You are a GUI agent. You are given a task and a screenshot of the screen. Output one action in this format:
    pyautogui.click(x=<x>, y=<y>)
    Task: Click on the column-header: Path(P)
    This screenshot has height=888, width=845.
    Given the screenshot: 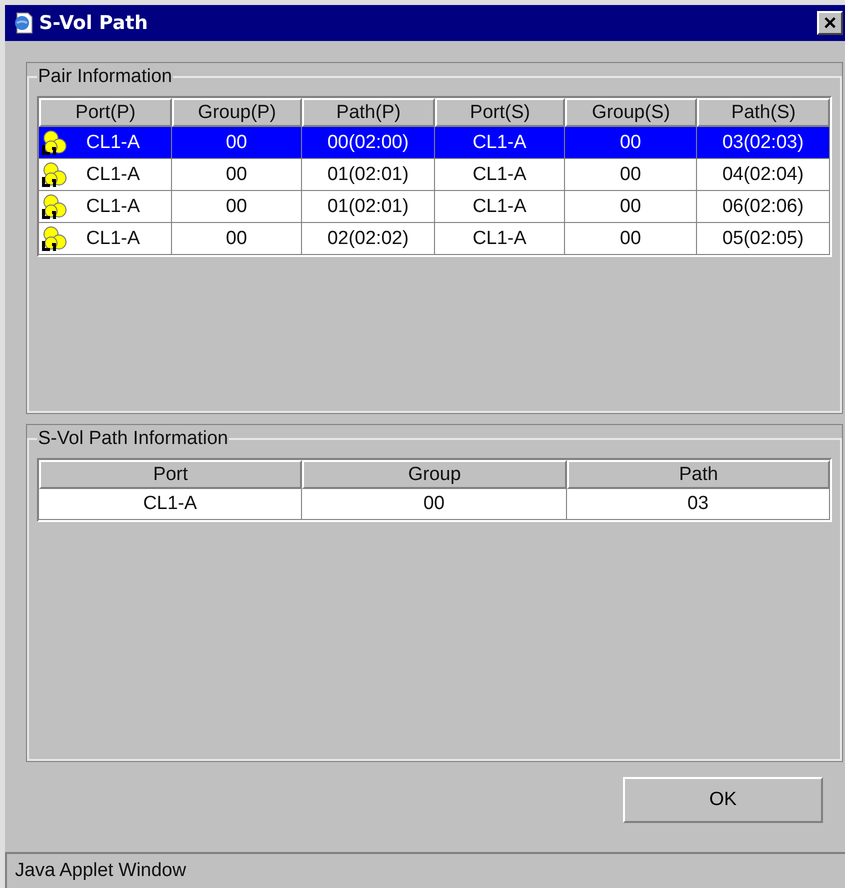 What is the action you would take?
    pyautogui.click(x=368, y=112)
    